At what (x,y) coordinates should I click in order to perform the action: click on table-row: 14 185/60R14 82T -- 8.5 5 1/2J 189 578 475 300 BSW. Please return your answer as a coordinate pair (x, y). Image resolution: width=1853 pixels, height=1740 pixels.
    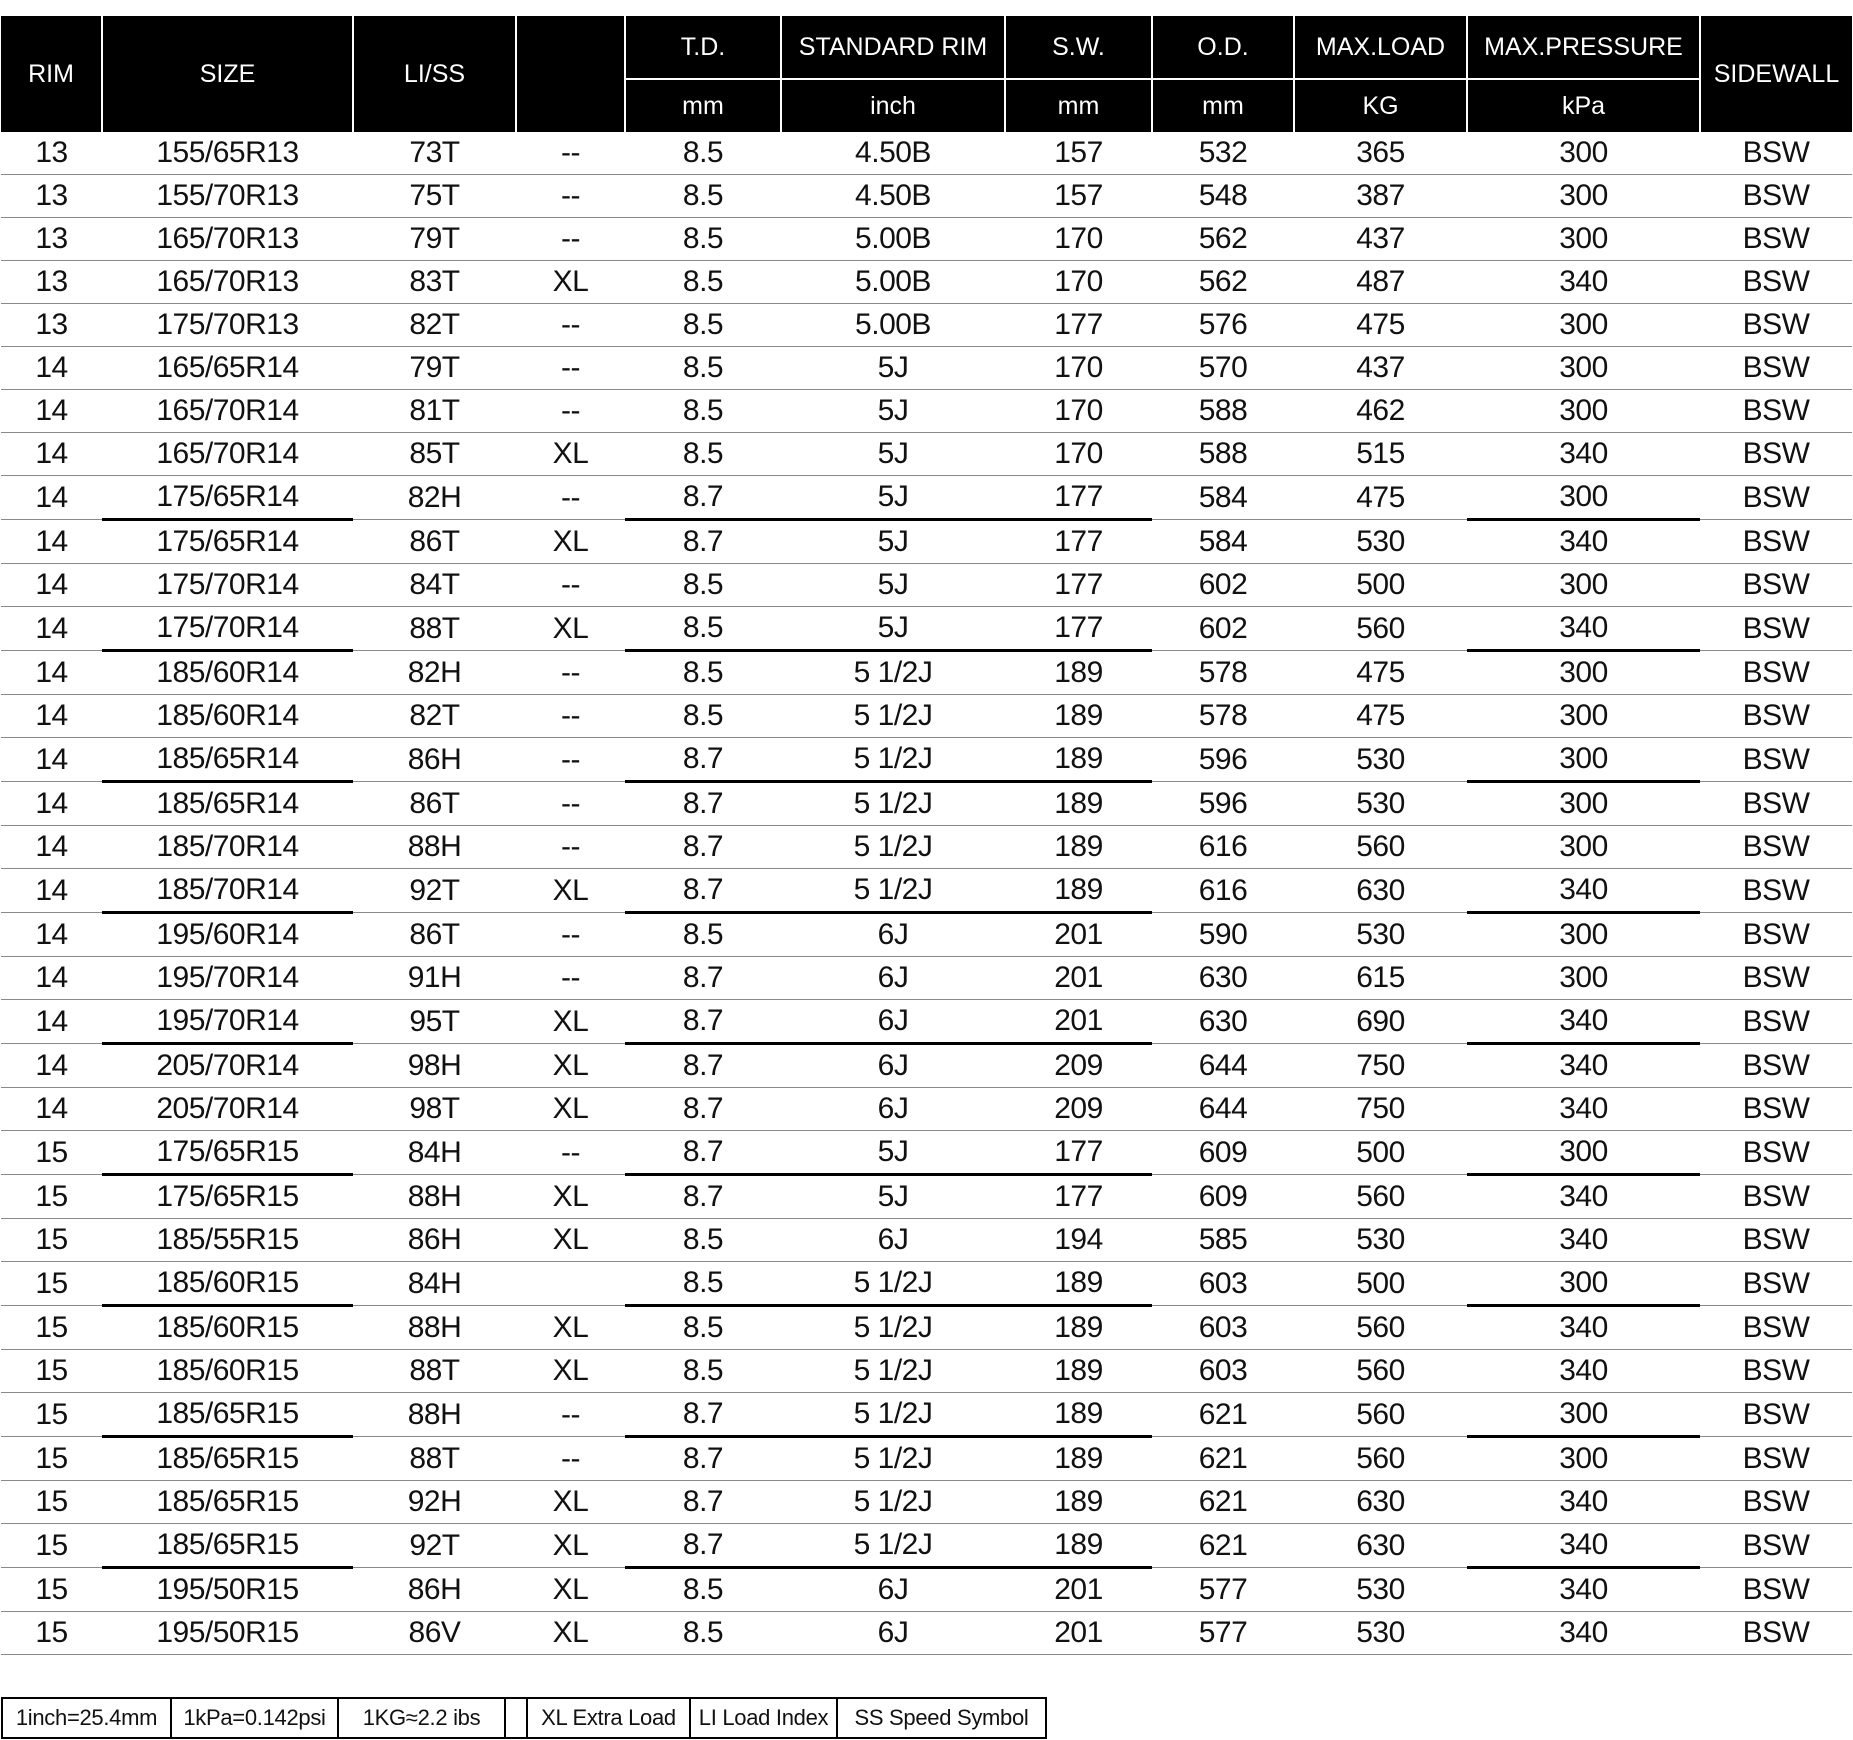
    Looking at the image, I should click on (926, 716).